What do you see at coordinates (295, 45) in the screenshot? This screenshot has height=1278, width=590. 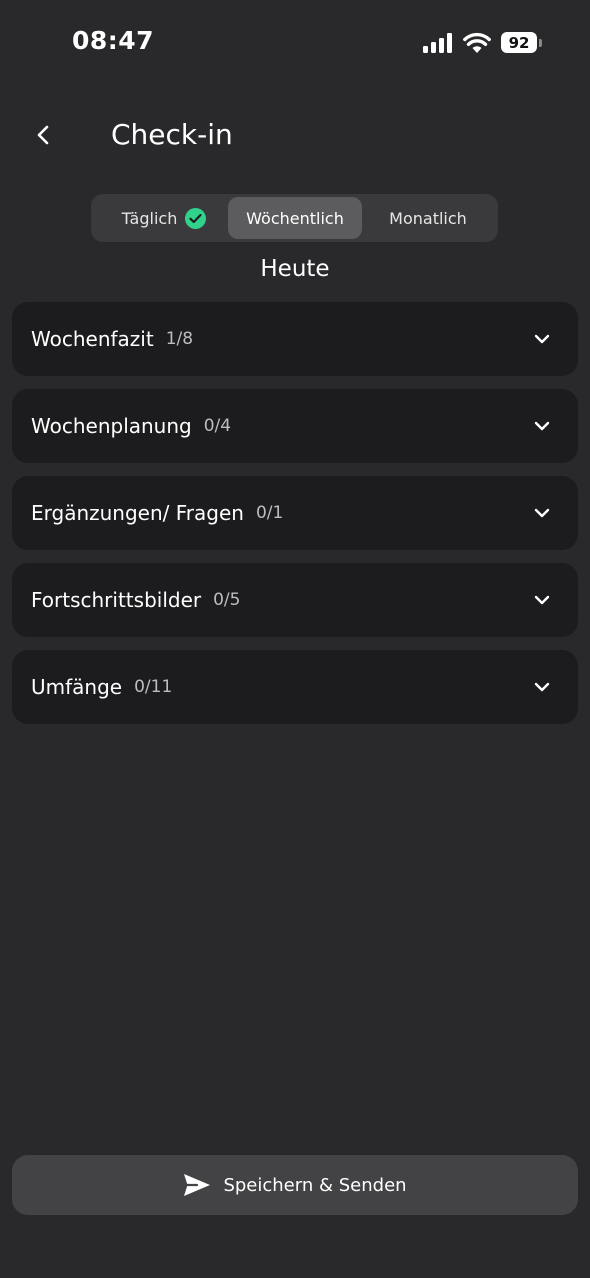 I see `status-bar: 08:47 92` at bounding box center [295, 45].